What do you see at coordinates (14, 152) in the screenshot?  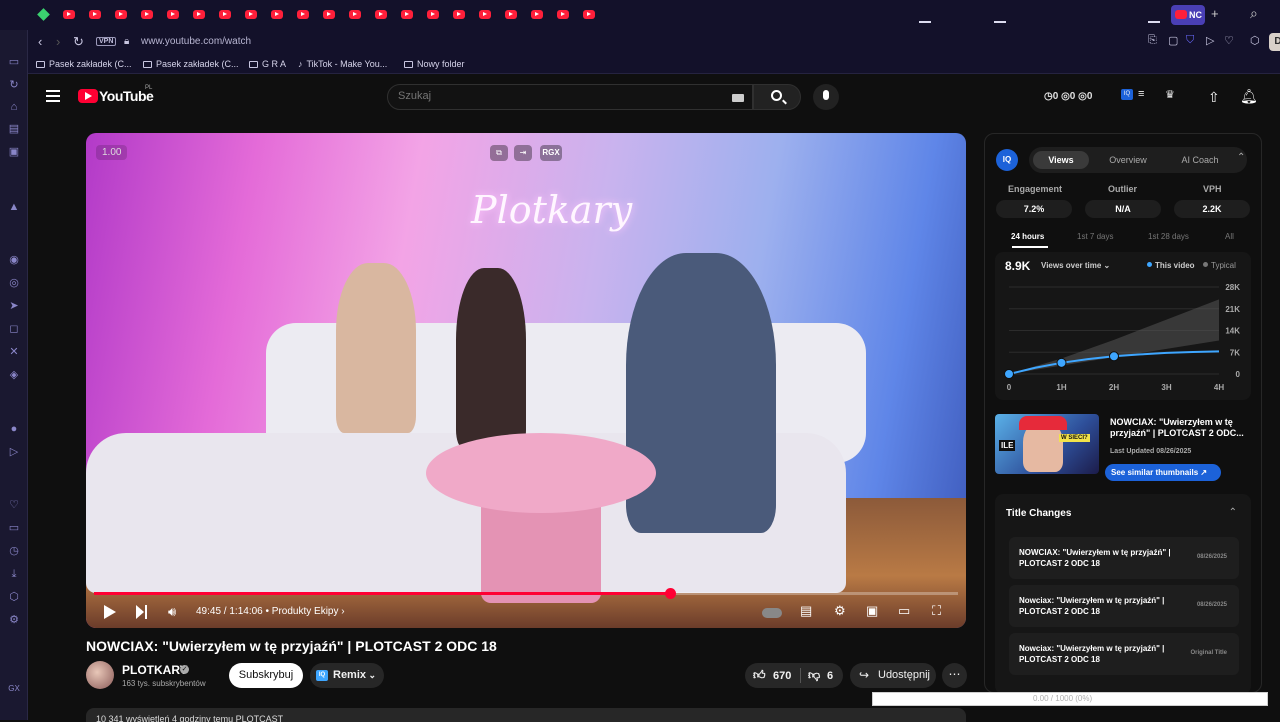 I see `sidebar-pip-icon: ▣` at bounding box center [14, 152].